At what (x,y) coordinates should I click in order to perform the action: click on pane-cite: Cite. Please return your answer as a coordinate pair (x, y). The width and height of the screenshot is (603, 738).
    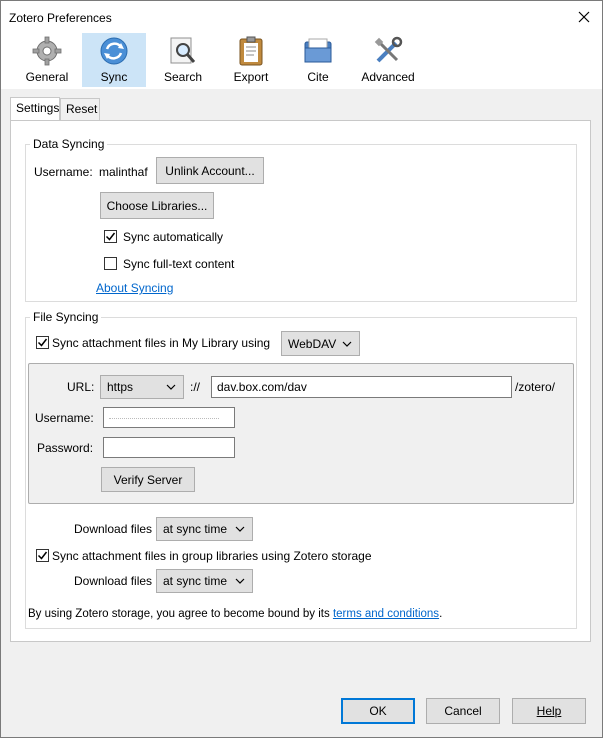
    Looking at the image, I should click on (318, 60).